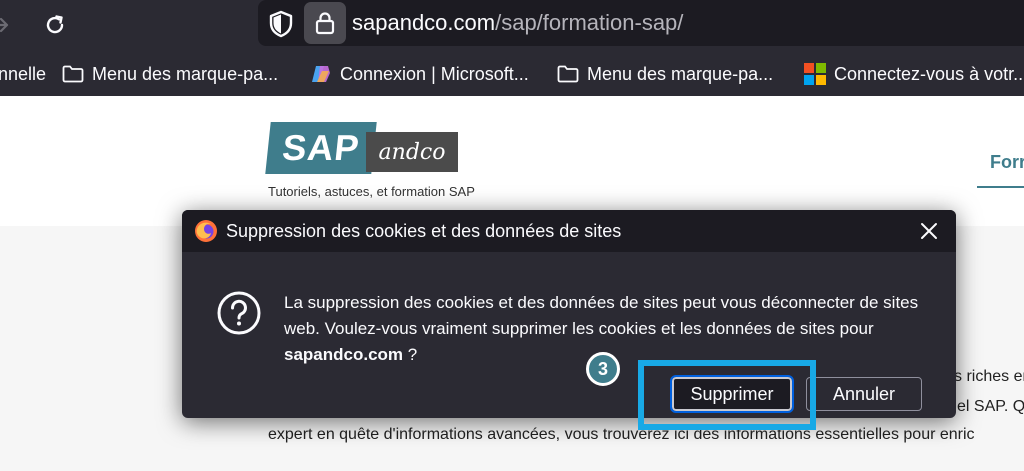 The width and height of the screenshot is (1024, 471). Describe the element at coordinates (410, 354) in the screenshot. I see `dialog-message-end: ?` at that location.